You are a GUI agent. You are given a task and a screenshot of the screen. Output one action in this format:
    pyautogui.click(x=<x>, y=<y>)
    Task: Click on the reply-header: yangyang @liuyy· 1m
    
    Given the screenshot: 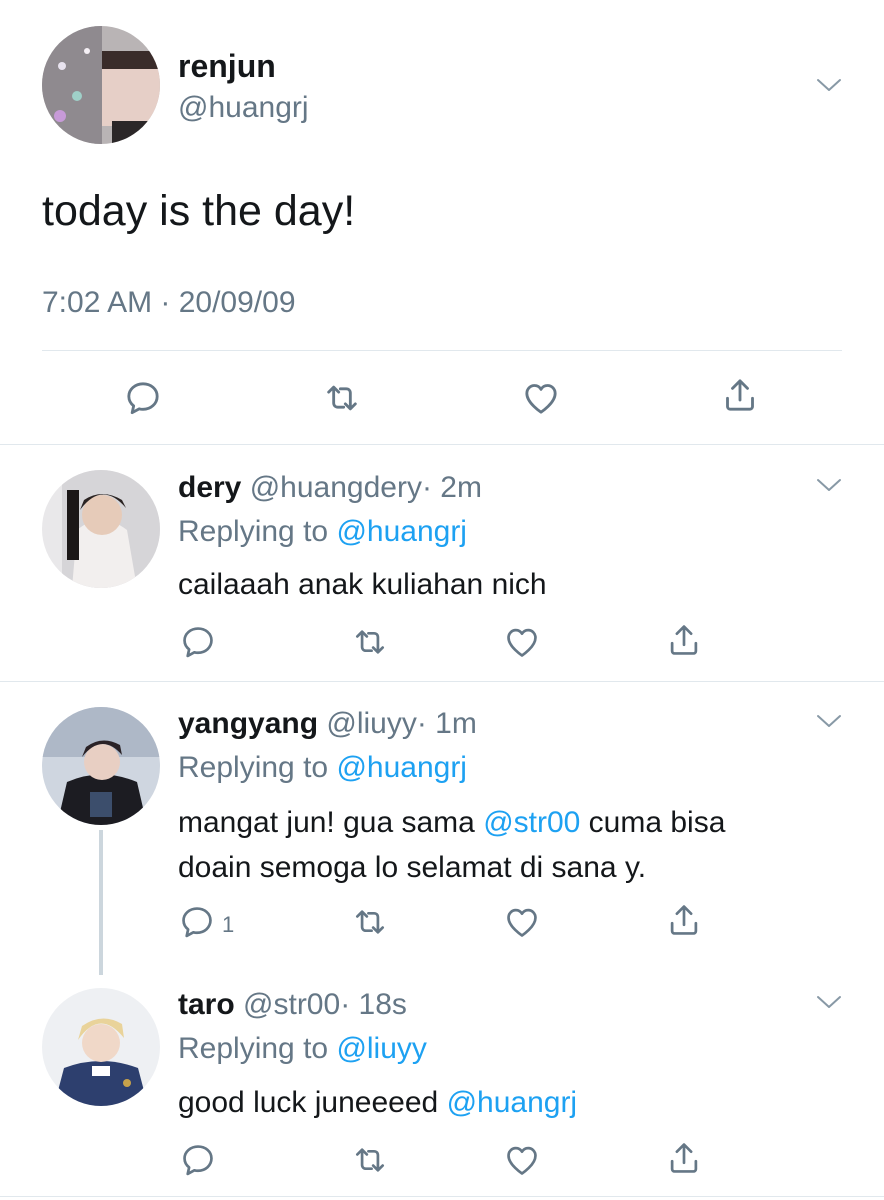 What is the action you would take?
    pyautogui.click(x=327, y=724)
    